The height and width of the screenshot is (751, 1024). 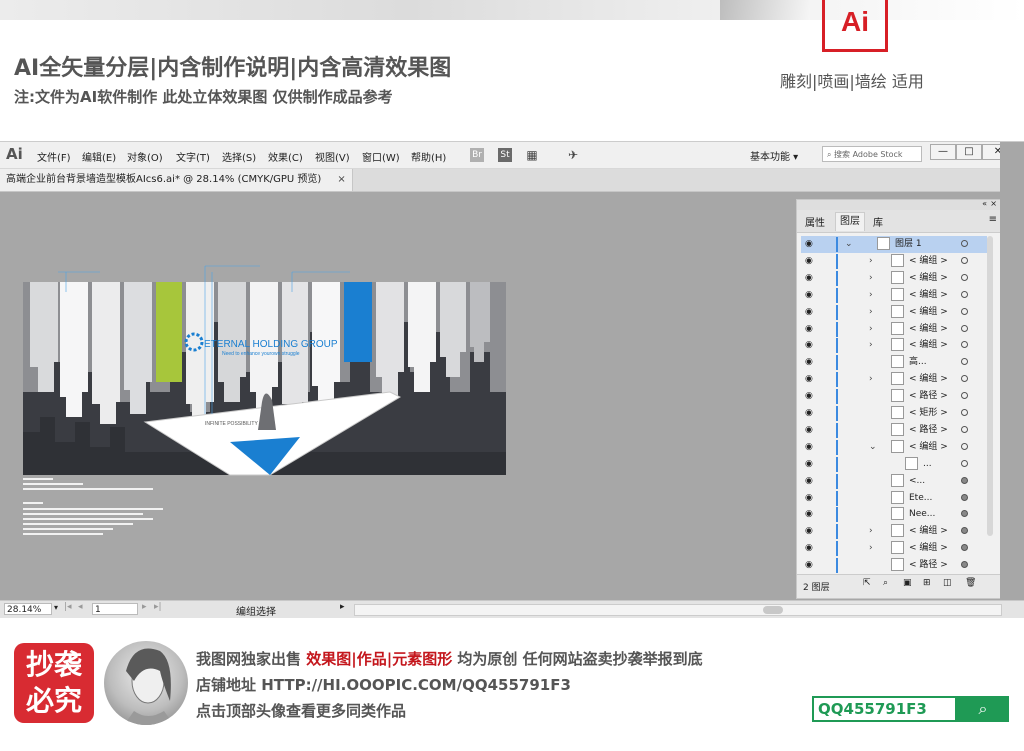 I want to click on locate-object-icon: ⌕, so click(x=885, y=583).